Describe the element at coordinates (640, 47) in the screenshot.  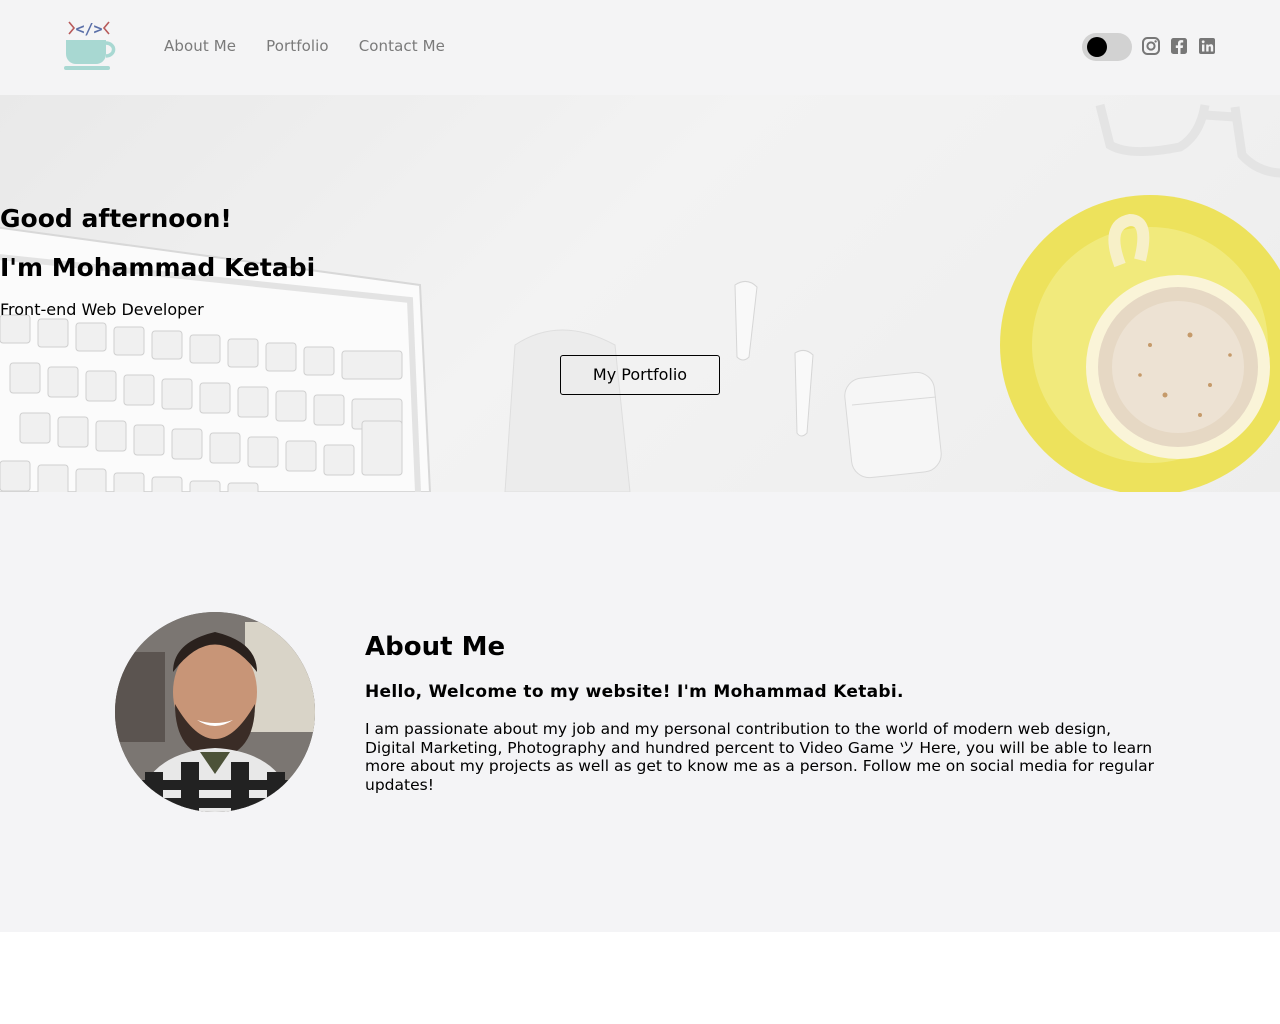
I see `site-header: </> About Me Portfolio Contact Me` at that location.